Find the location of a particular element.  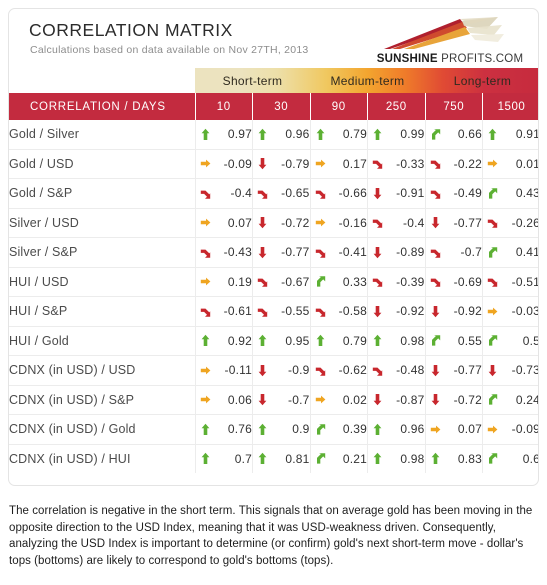

correlation-value: 0.95 is located at coordinates (297, 340).